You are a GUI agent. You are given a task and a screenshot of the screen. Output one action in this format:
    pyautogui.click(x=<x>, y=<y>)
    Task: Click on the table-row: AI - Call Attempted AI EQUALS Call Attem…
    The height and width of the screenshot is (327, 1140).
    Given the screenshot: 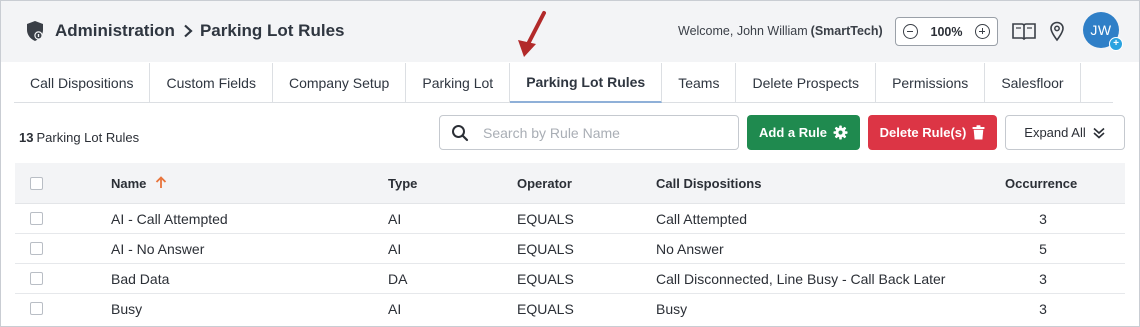 What is the action you would take?
    pyautogui.click(x=570, y=219)
    